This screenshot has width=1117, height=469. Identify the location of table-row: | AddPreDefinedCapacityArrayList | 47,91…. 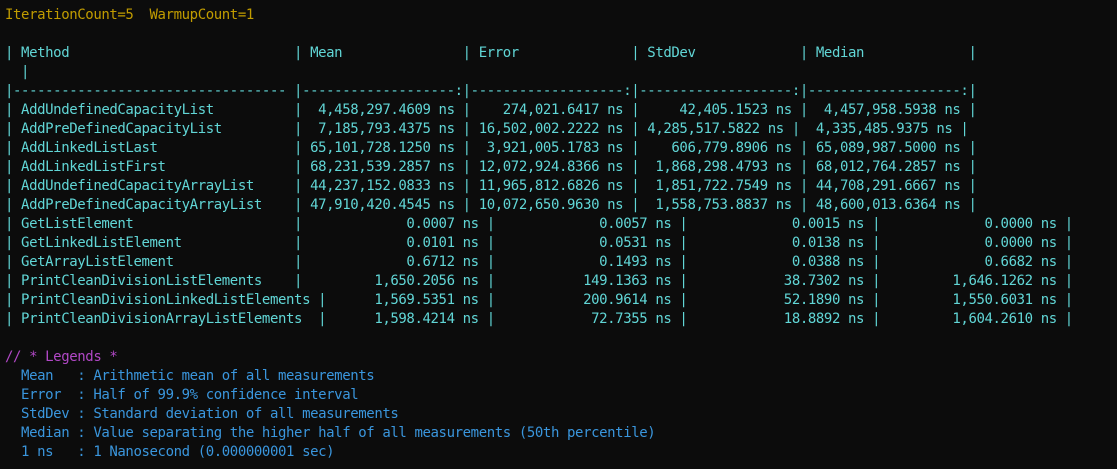
(491, 205).